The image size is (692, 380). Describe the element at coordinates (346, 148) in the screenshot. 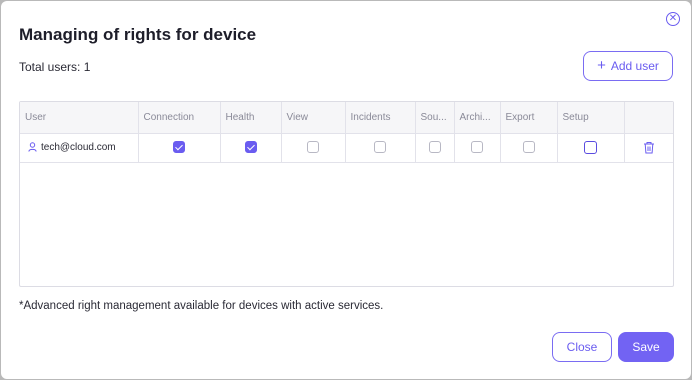

I see `table-row: tech@cloud.com` at that location.